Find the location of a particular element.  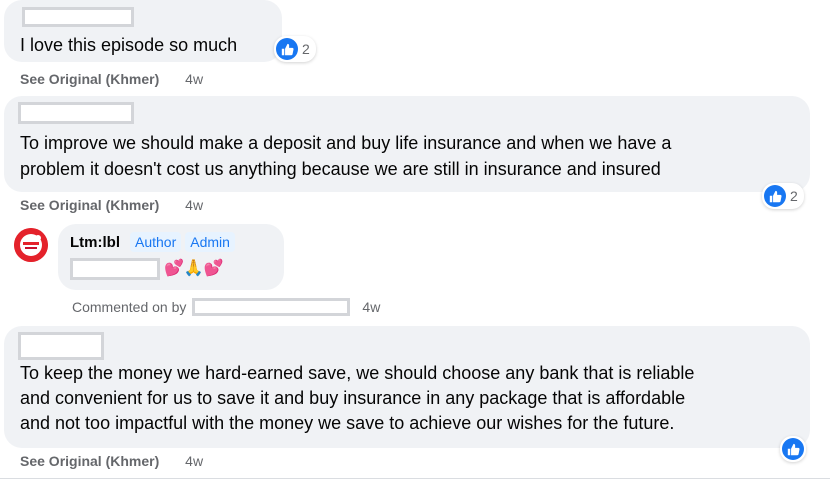

reaction-summary is located at coordinates (793, 449).